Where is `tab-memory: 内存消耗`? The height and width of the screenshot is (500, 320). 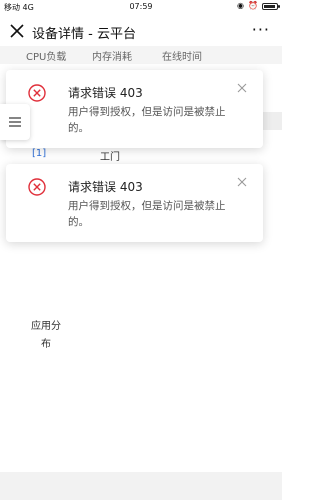
tab-memory: 内存消耗 is located at coordinates (112, 55).